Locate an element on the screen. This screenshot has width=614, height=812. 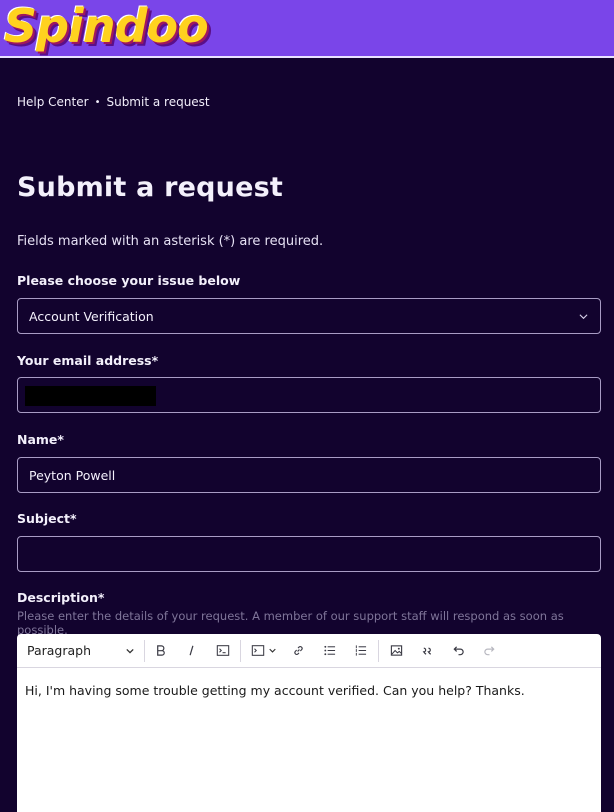
image-button is located at coordinates (396, 651).